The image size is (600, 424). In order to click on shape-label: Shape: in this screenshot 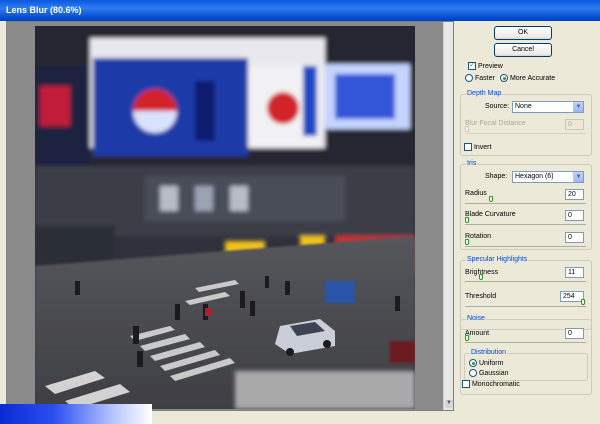, I will do `click(496, 176)`.